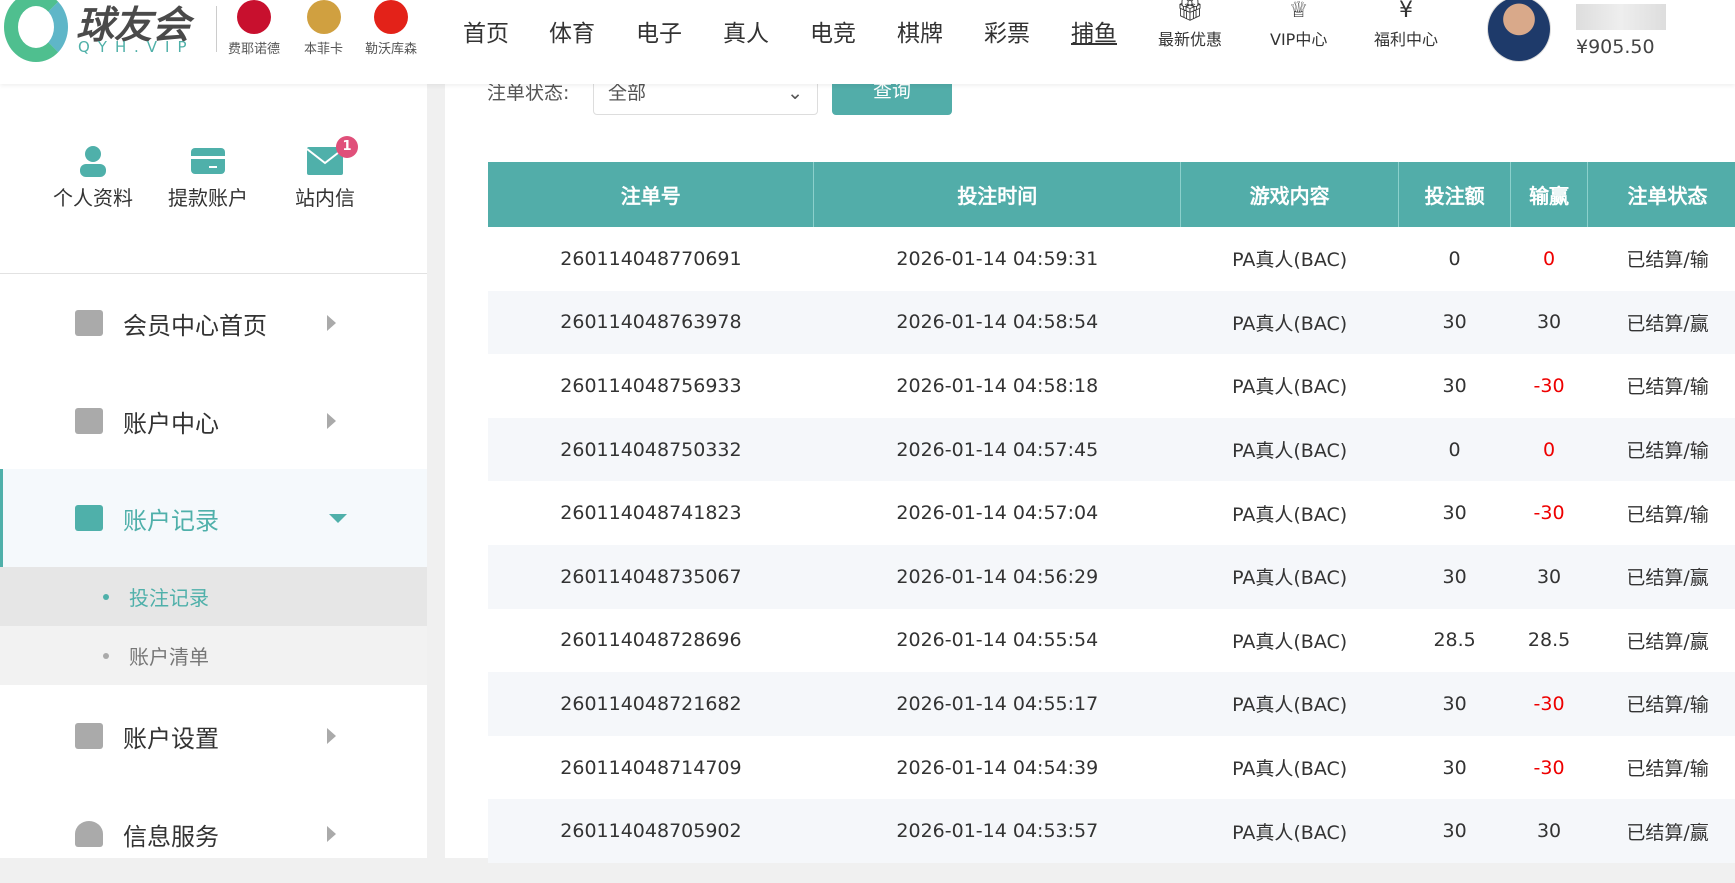 Image resolution: width=1735 pixels, height=883 pixels. I want to click on column-header: 输赢, so click(1549, 194).